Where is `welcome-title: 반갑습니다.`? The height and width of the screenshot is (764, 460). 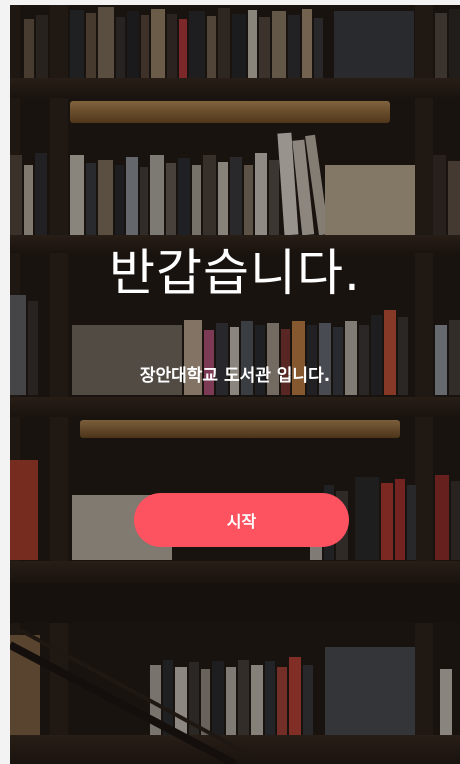 welcome-title: 반갑습니다. is located at coordinates (235, 273).